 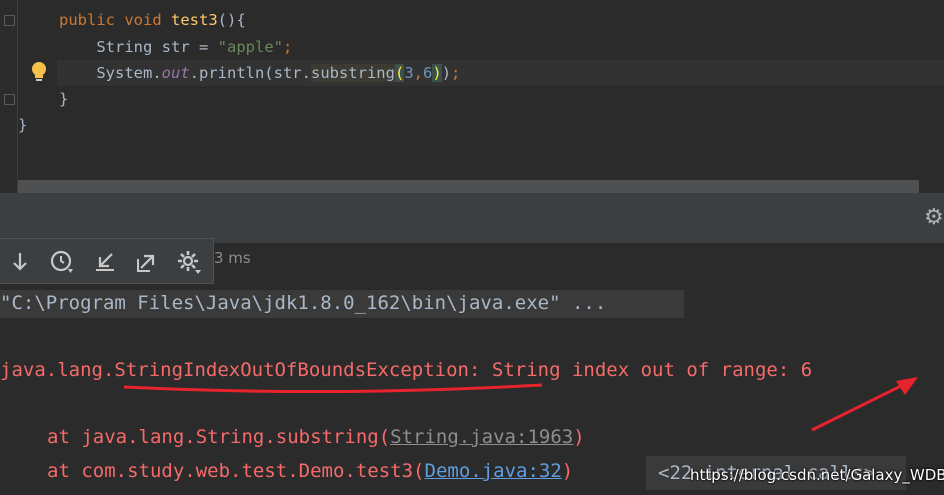 I want to click on code-token: "apple", so click(x=250, y=47).